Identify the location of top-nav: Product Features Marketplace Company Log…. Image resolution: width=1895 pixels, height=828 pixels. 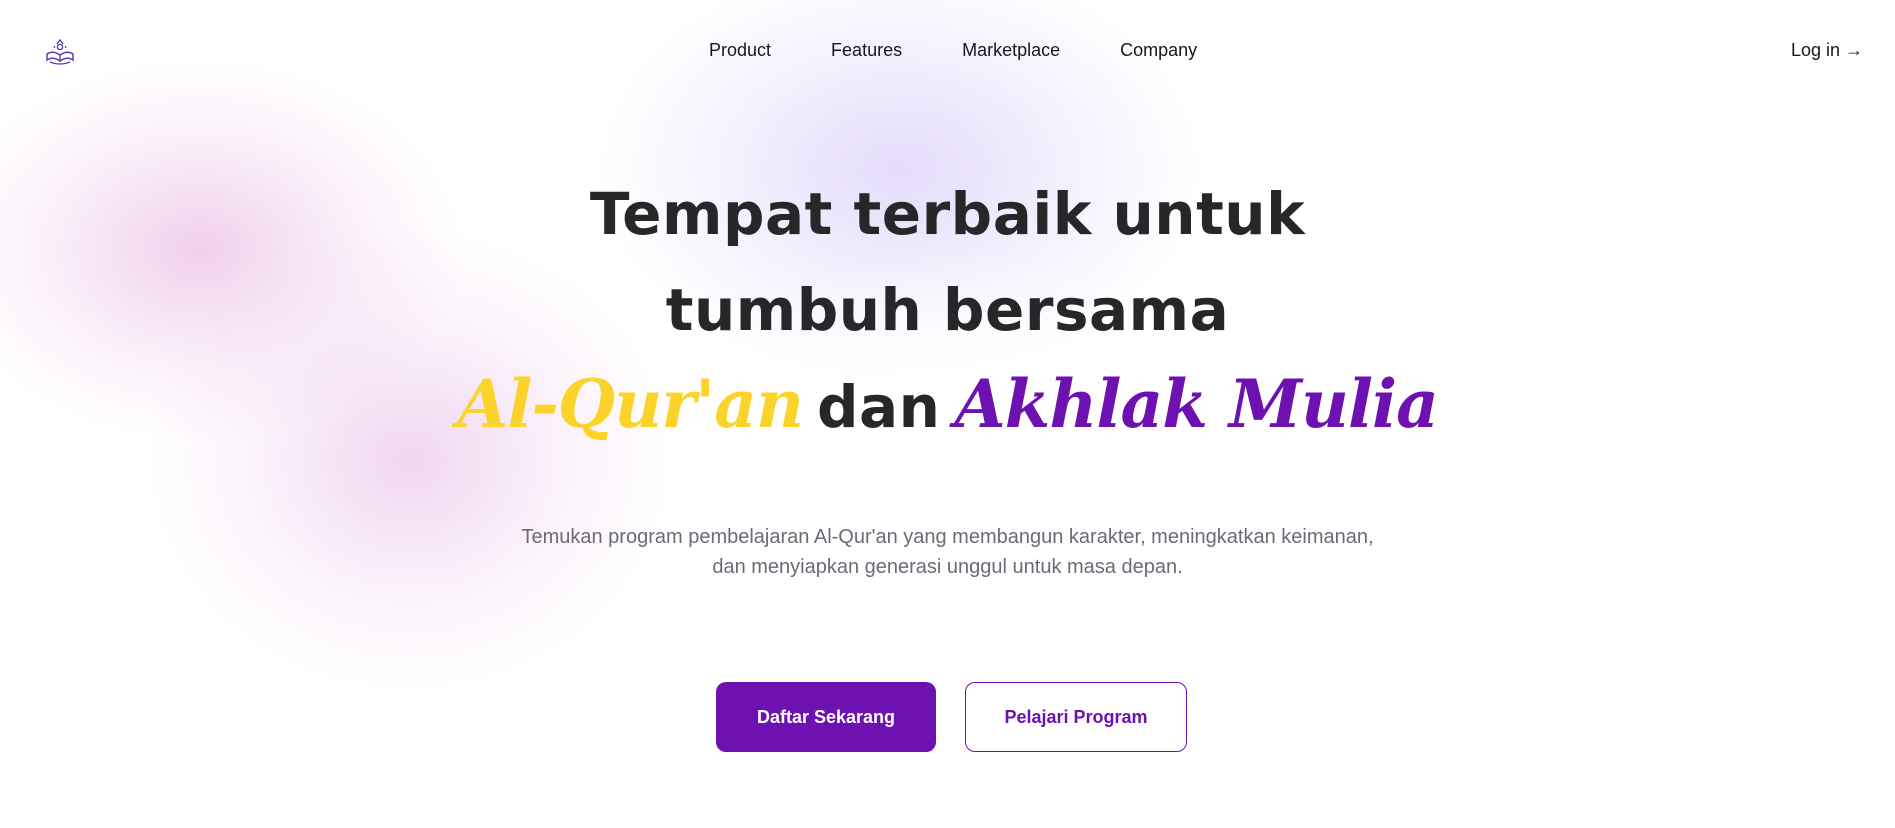
(947, 50).